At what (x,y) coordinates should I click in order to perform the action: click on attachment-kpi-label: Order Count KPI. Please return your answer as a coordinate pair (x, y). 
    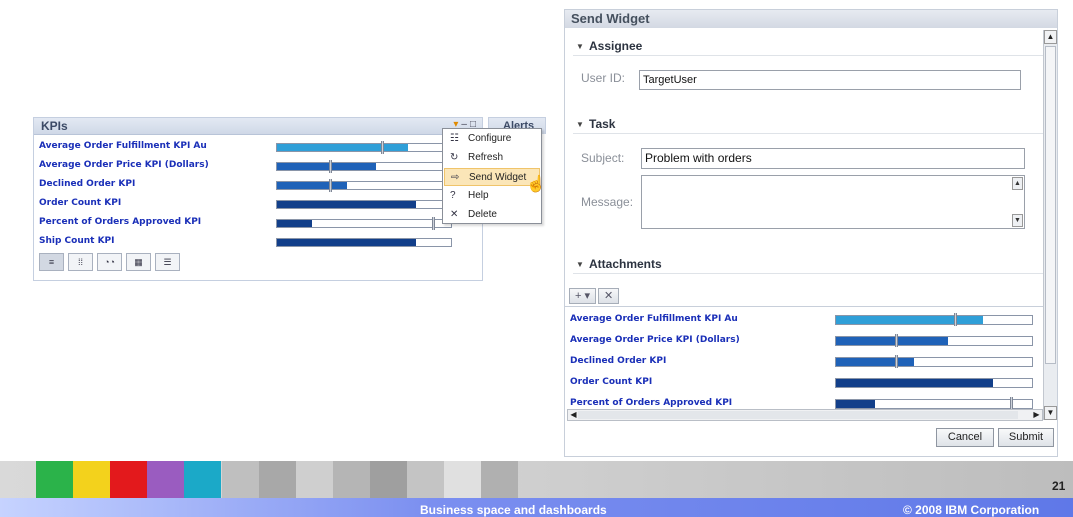
    Looking at the image, I should click on (611, 382).